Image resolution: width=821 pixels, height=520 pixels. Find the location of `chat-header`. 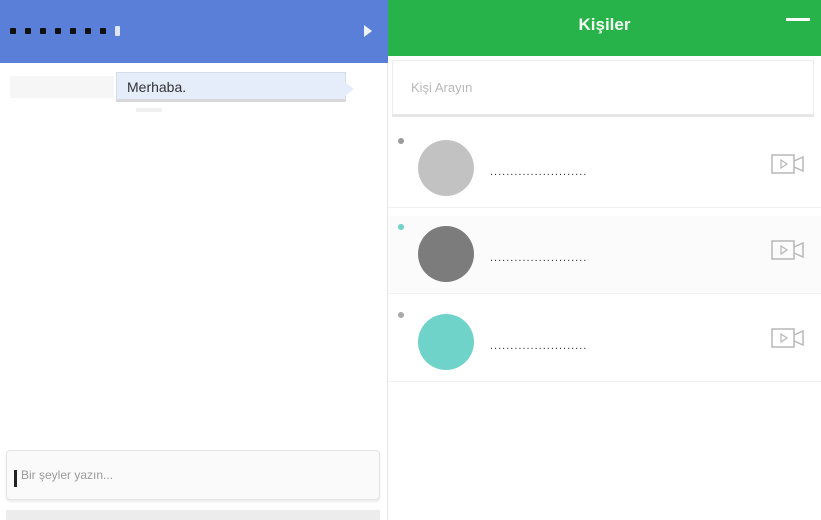

chat-header is located at coordinates (194, 31).